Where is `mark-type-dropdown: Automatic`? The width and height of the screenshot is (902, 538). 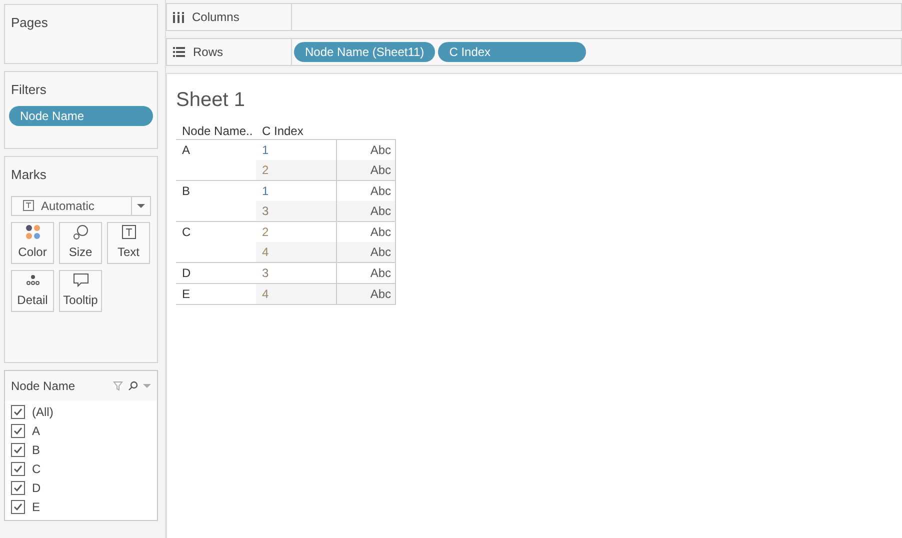
mark-type-dropdown: Automatic is located at coordinates (81, 206).